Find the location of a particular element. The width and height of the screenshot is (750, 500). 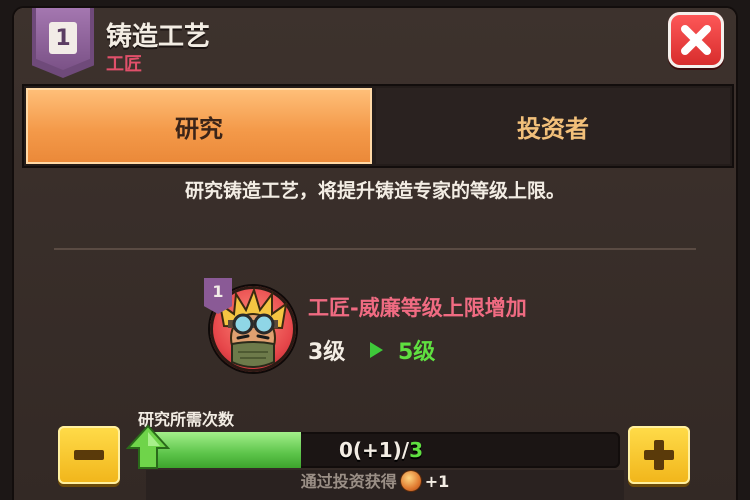

progress-goal: 3 is located at coordinates (416, 450).